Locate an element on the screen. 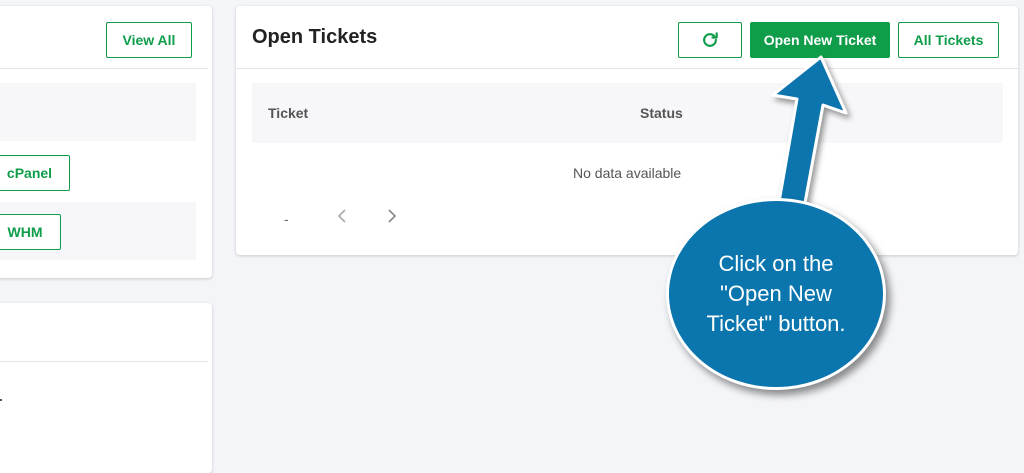 The image size is (1024, 473). column-status: Status is located at coordinates (661, 113).